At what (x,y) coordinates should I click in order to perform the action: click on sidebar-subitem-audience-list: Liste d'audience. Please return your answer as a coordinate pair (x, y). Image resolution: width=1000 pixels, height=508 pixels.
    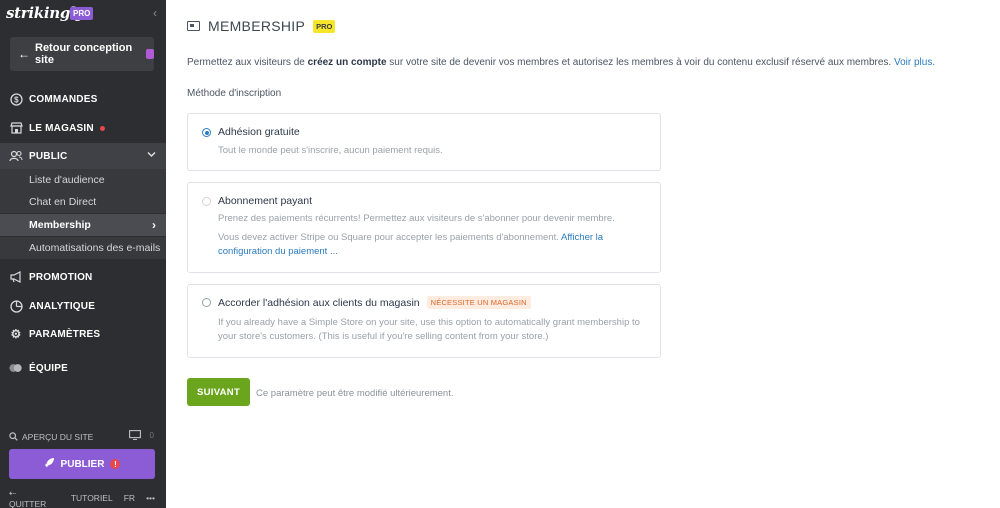
    Looking at the image, I should click on (83, 180).